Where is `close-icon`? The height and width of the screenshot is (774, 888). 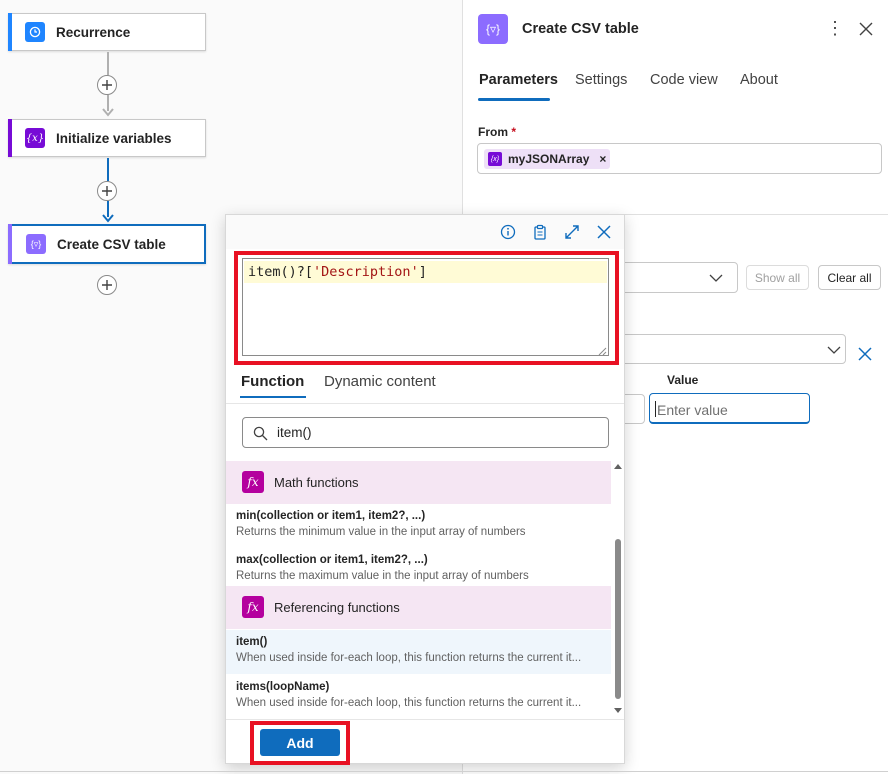
close-icon is located at coordinates (604, 232).